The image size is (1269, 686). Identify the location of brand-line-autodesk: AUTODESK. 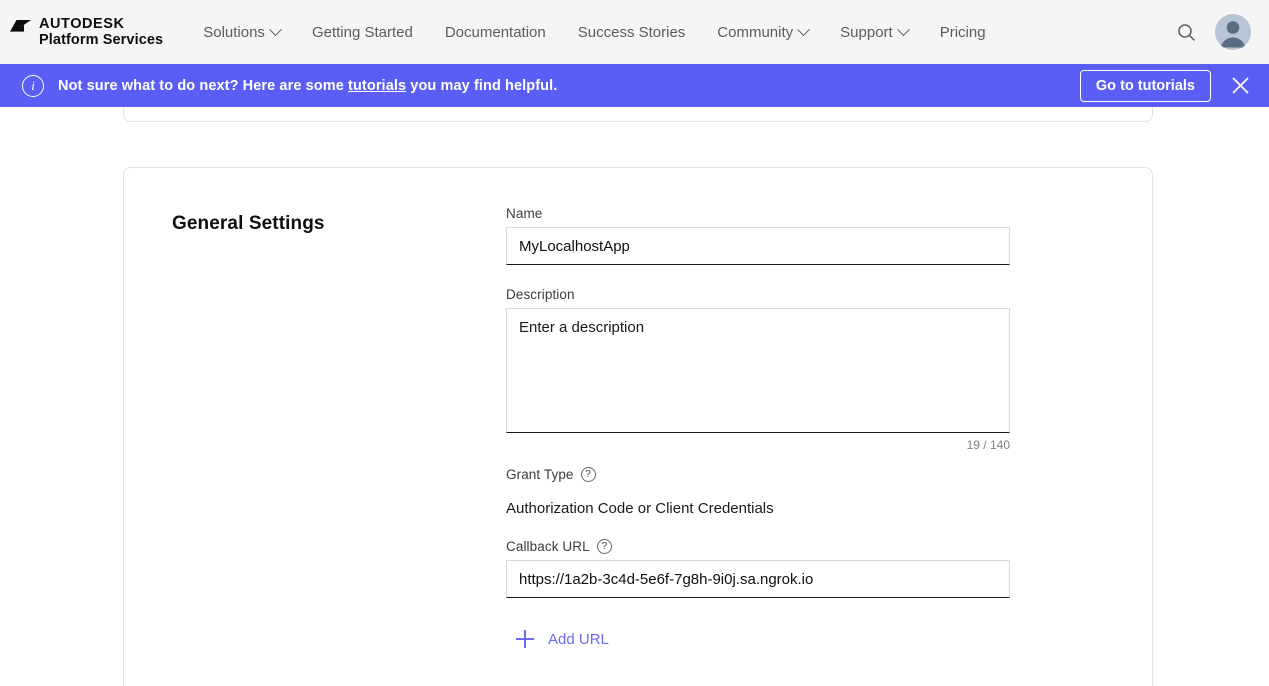
(82, 23).